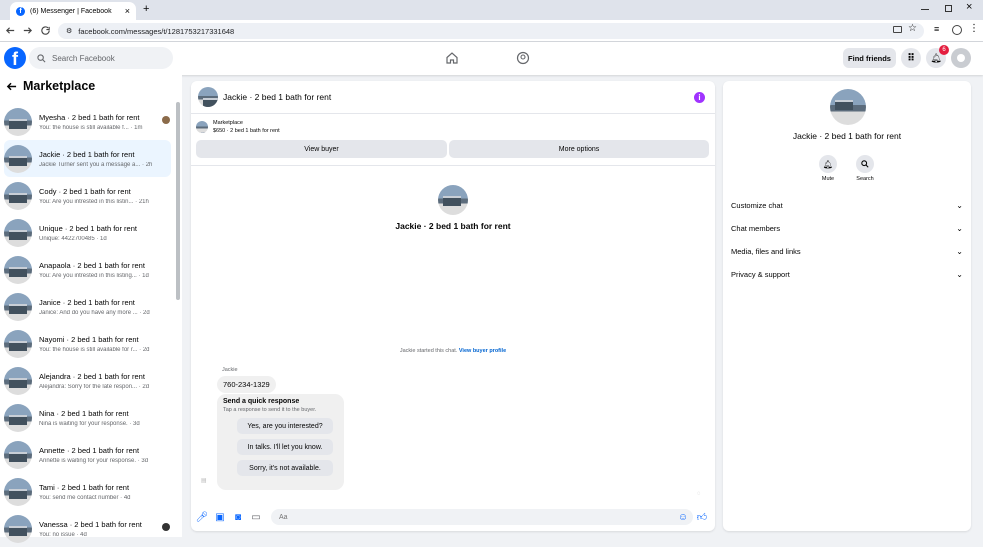 The width and height of the screenshot is (983, 547). I want to click on user-silhouette-icon, so click(961, 58).